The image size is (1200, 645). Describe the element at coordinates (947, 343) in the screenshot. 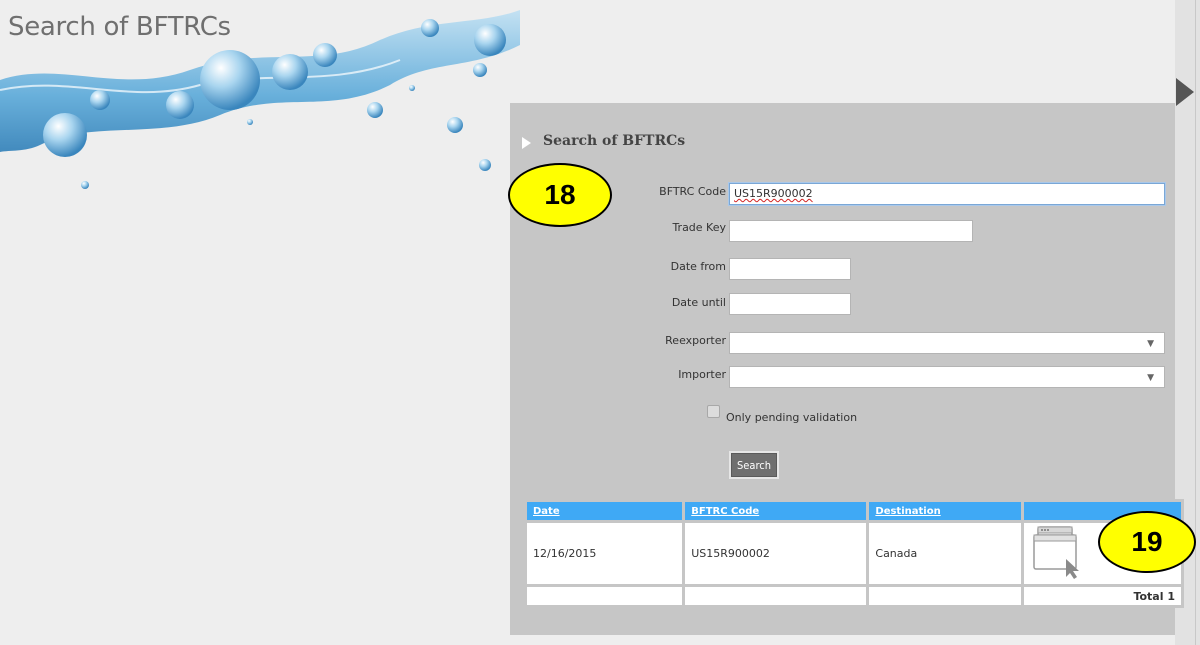

I see `reexporter-select: ▼` at that location.